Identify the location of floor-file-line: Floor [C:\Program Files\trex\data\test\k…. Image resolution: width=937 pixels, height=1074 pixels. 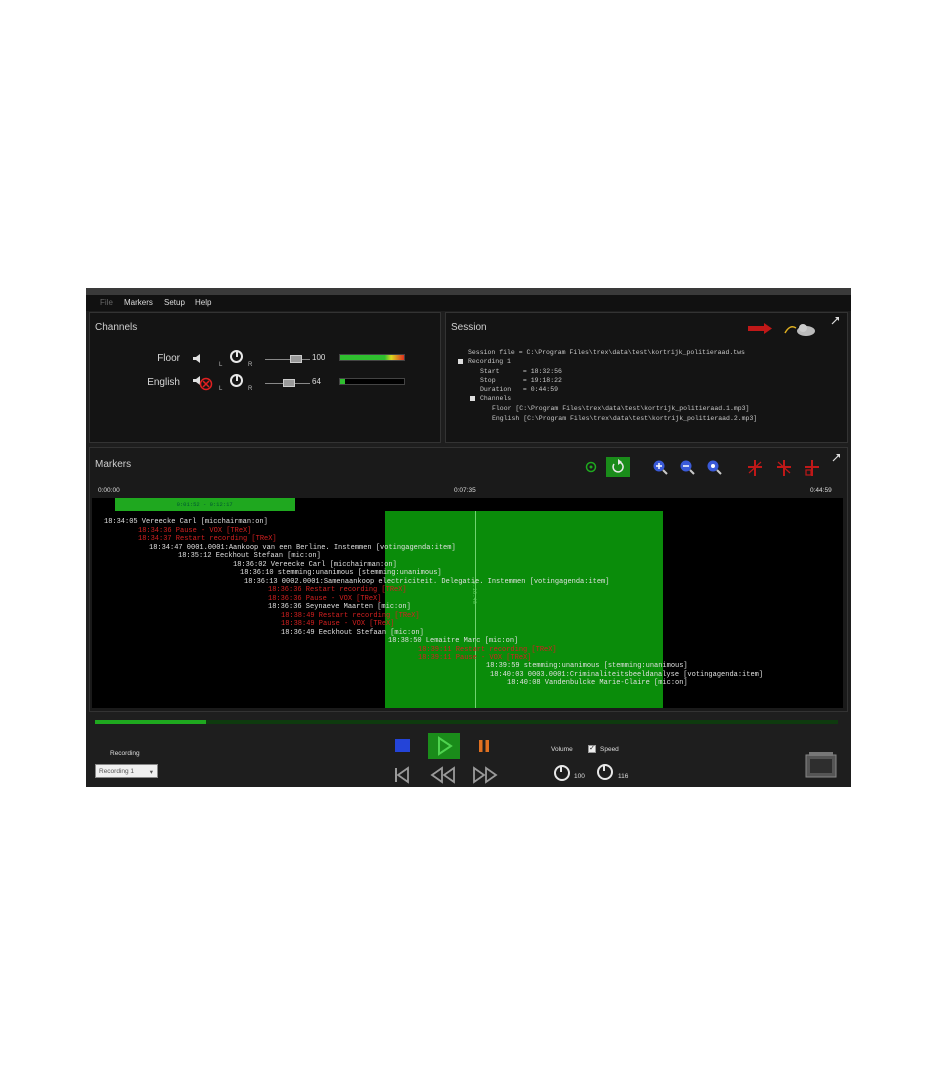
(621, 408).